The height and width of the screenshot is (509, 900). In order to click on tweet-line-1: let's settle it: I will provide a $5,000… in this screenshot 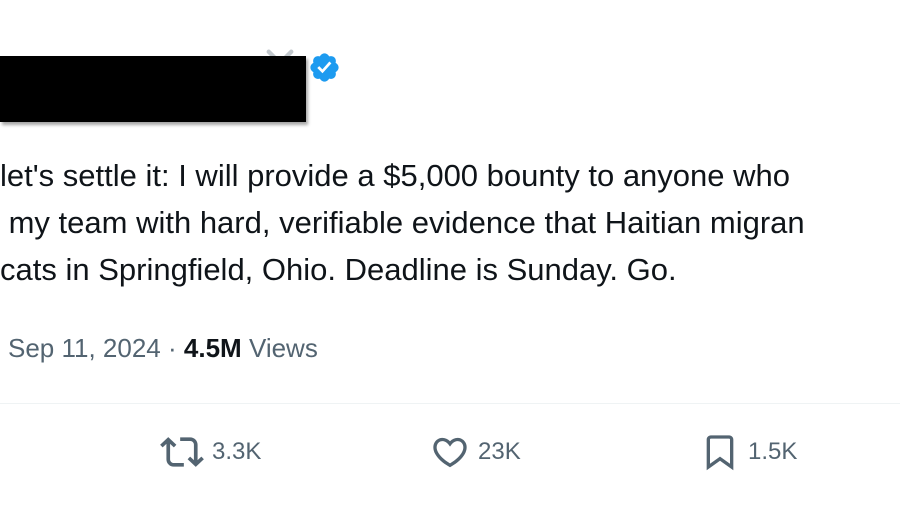, I will do `click(395, 175)`.